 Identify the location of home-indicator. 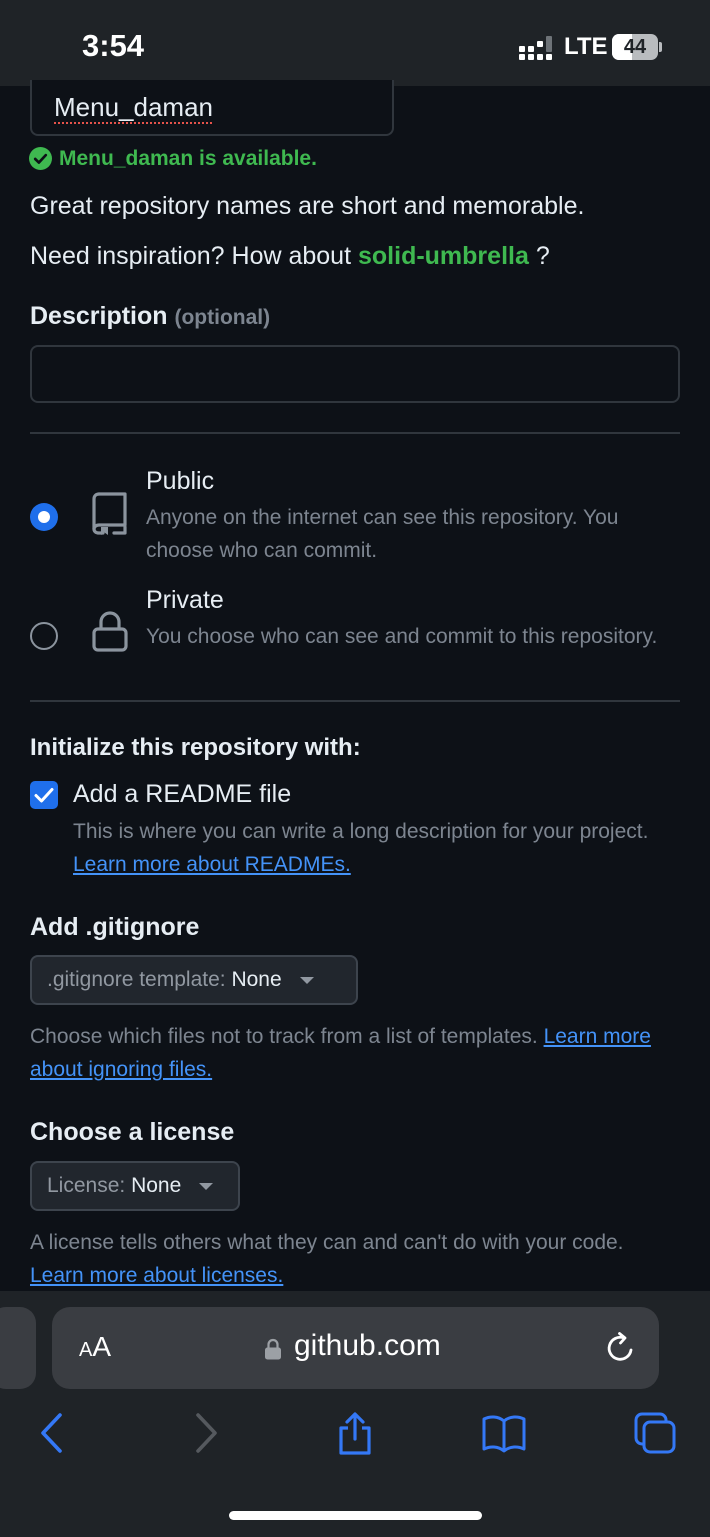
(355, 1515).